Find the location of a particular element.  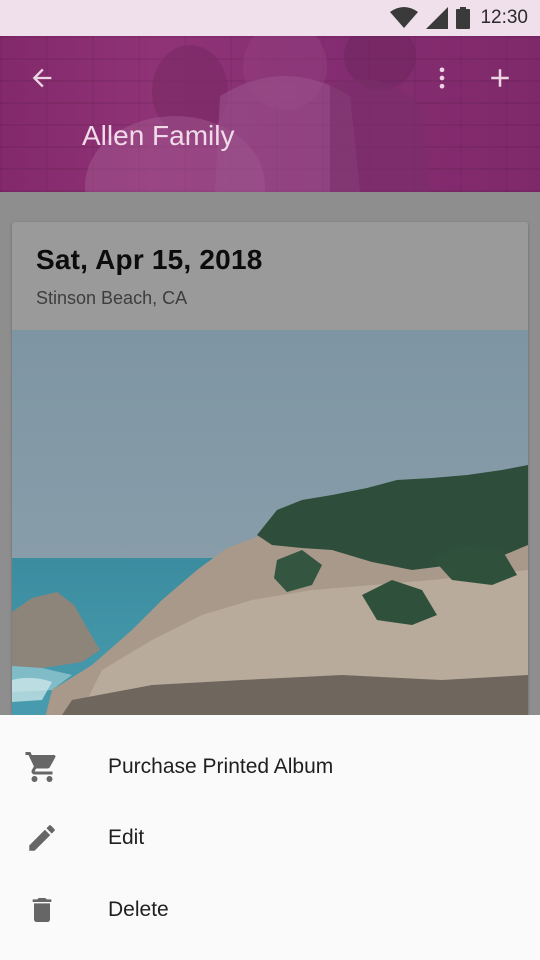

delete-item: Delete is located at coordinates (270, 910).